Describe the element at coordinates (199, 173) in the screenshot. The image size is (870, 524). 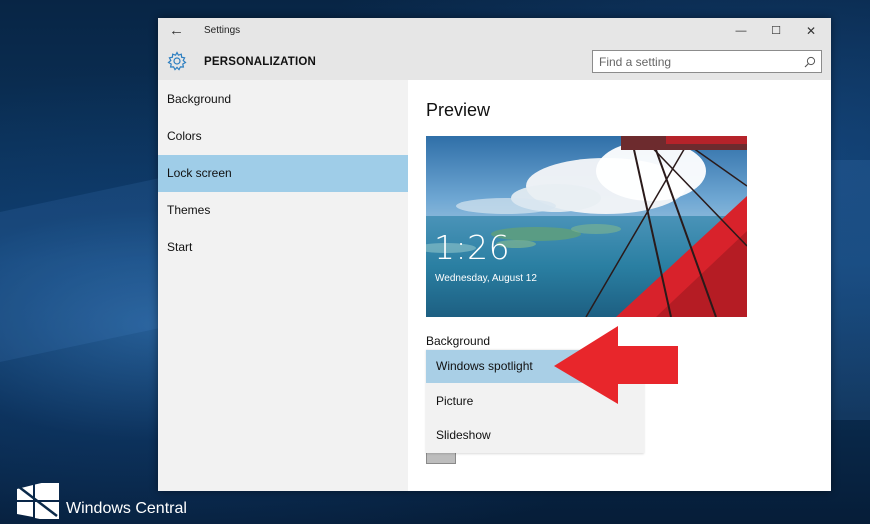
I see `sidebar-item-label: Lock screen` at that location.